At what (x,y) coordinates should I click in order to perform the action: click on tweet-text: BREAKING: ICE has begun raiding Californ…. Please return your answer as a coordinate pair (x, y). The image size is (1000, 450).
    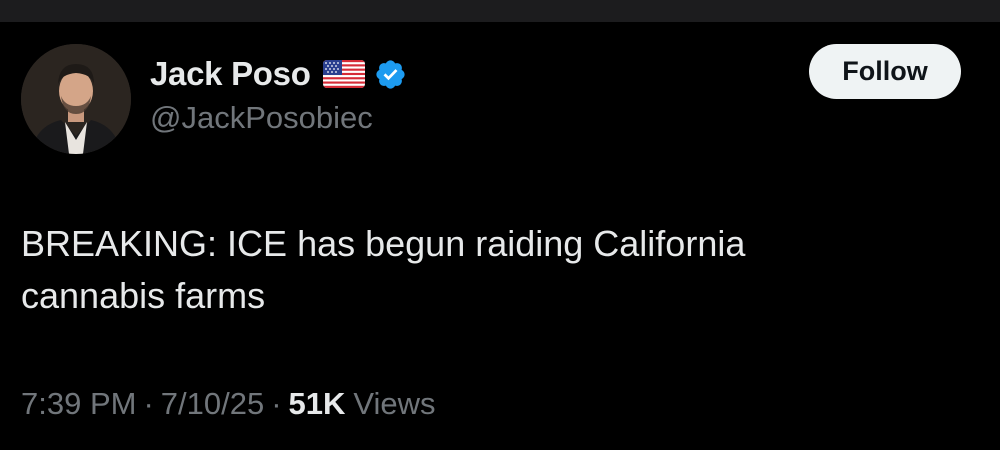
    Looking at the image, I should click on (383, 269).